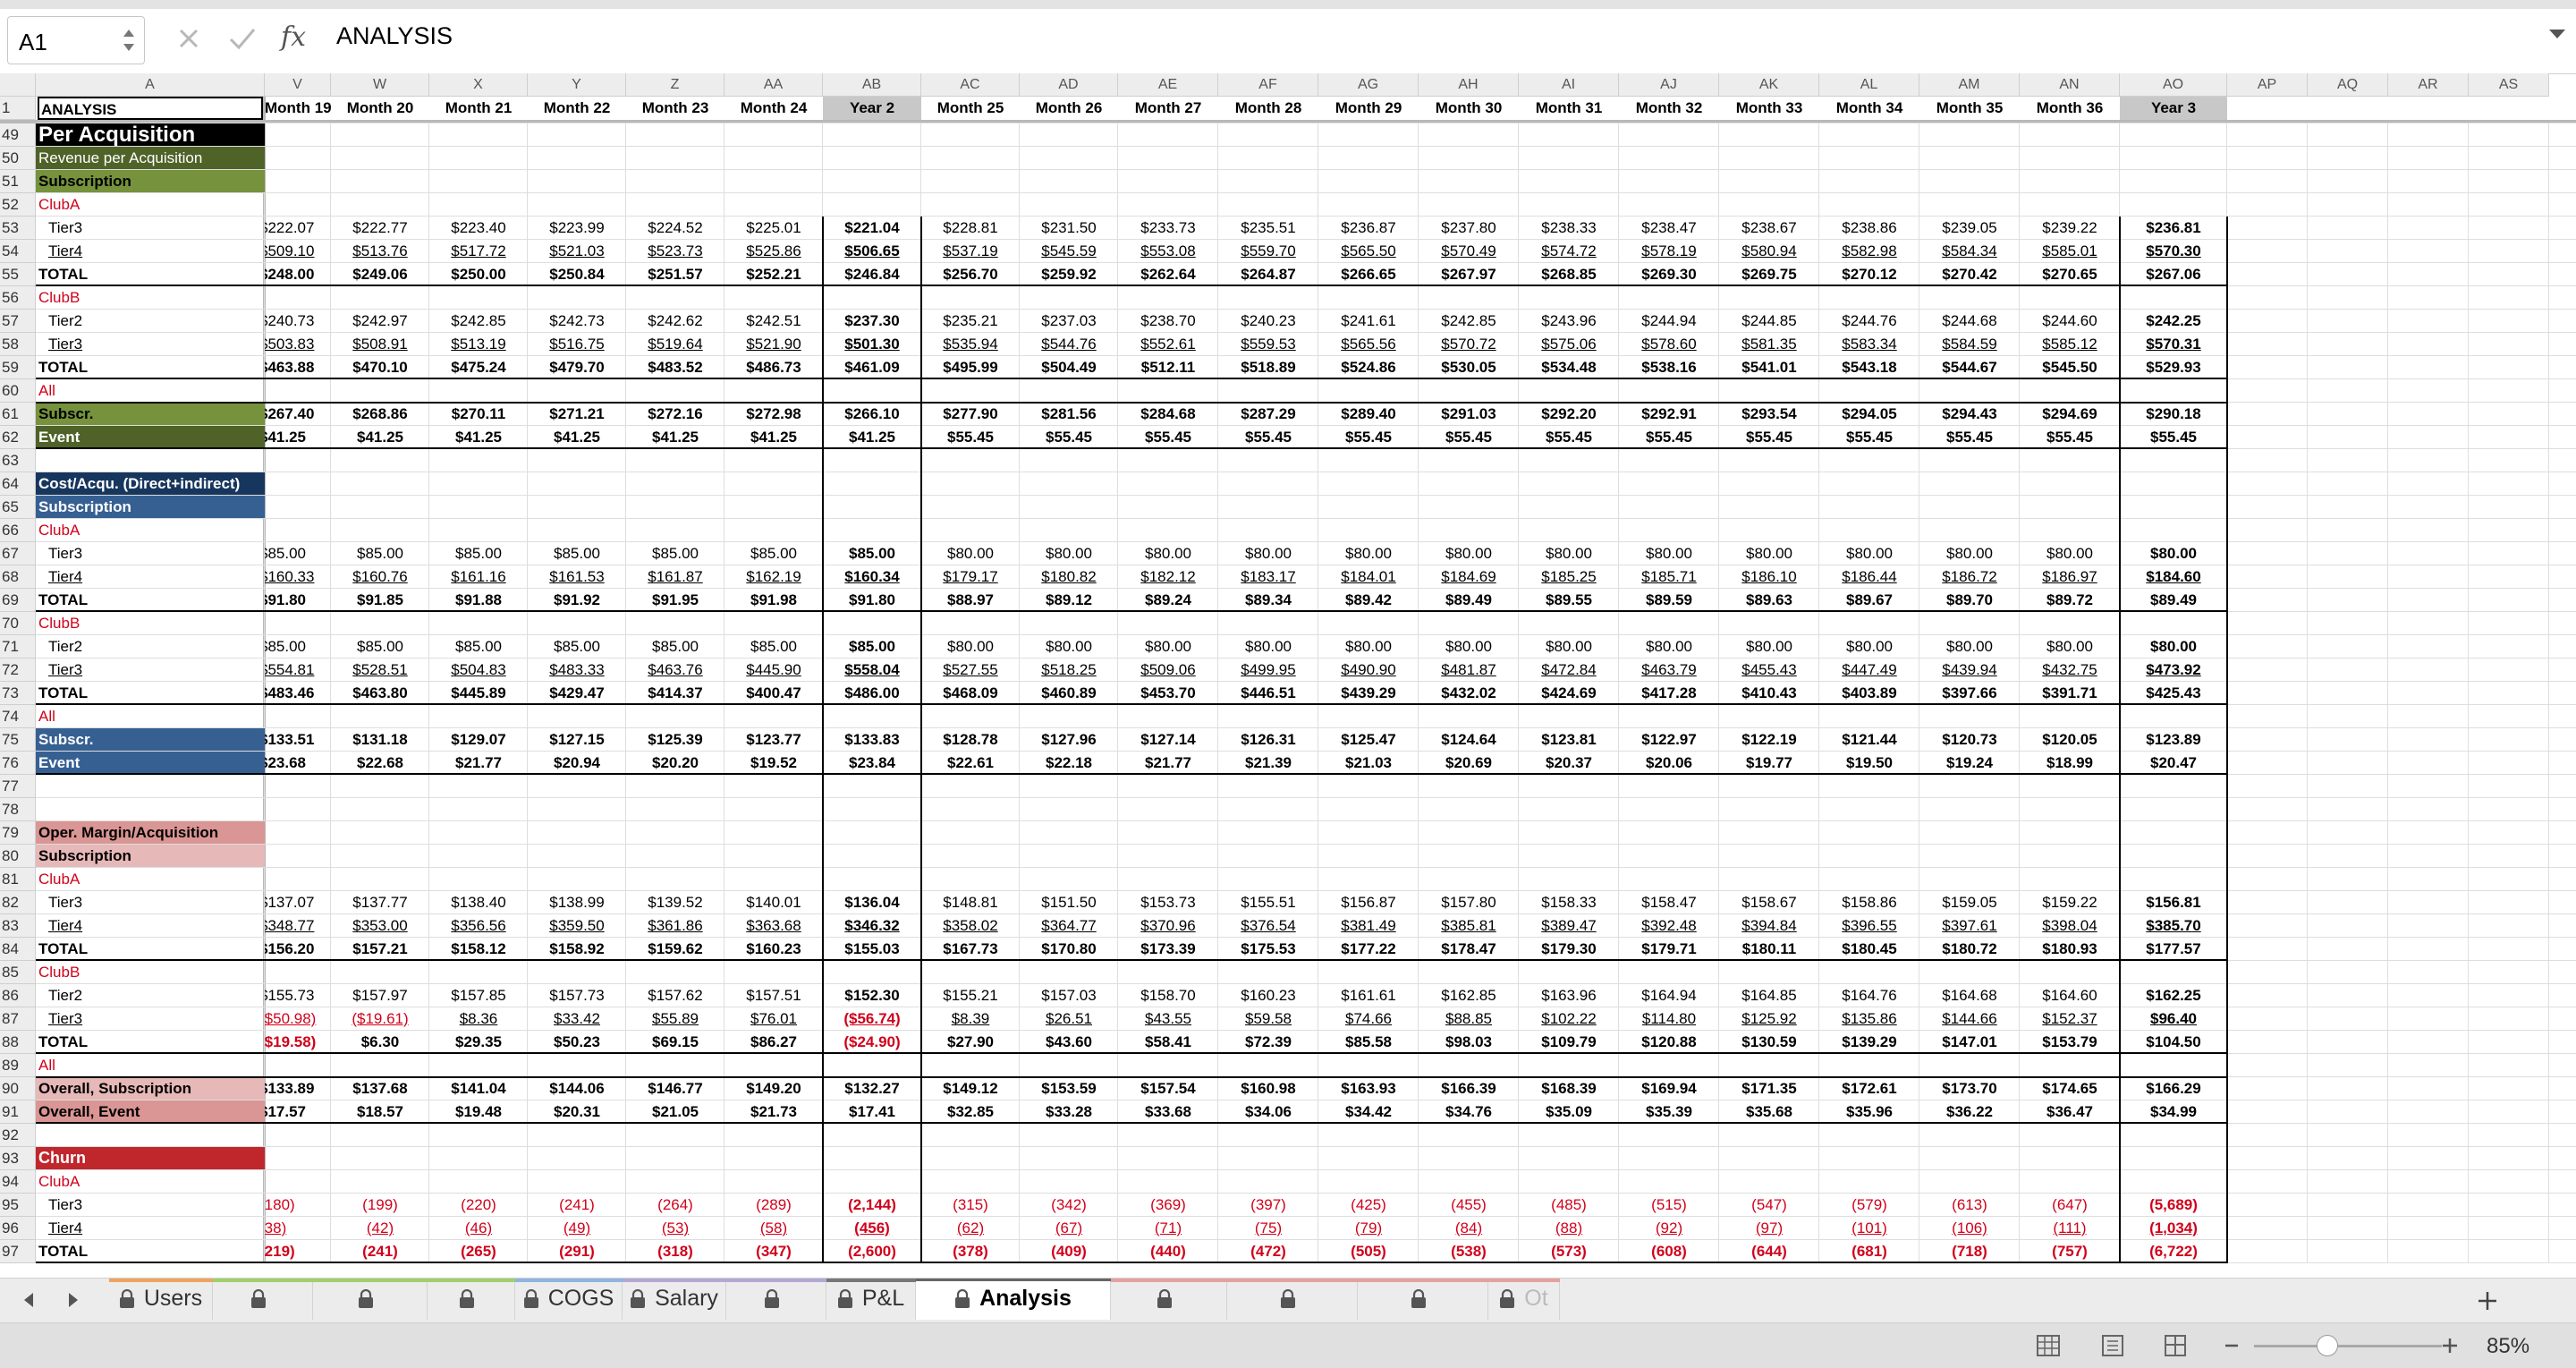 This screenshot has width=2576, height=1368. Describe the element at coordinates (577, 437) in the screenshot. I see `value-cell: $41.25` at that location.